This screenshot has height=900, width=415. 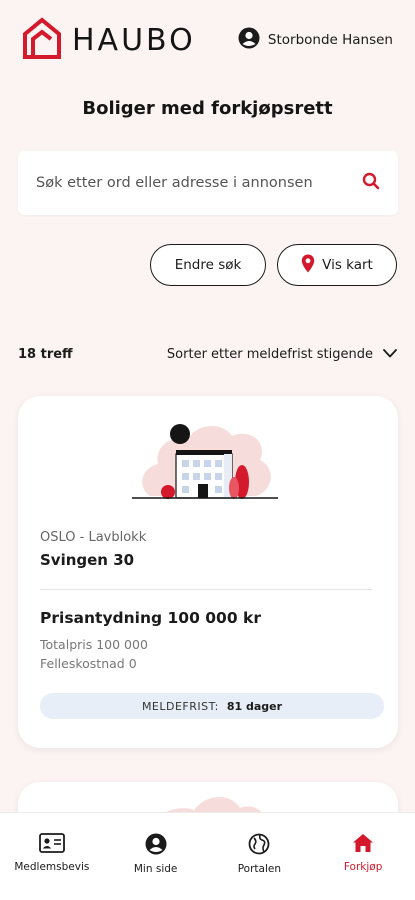 I want to click on id-card-icon, so click(x=51, y=844).